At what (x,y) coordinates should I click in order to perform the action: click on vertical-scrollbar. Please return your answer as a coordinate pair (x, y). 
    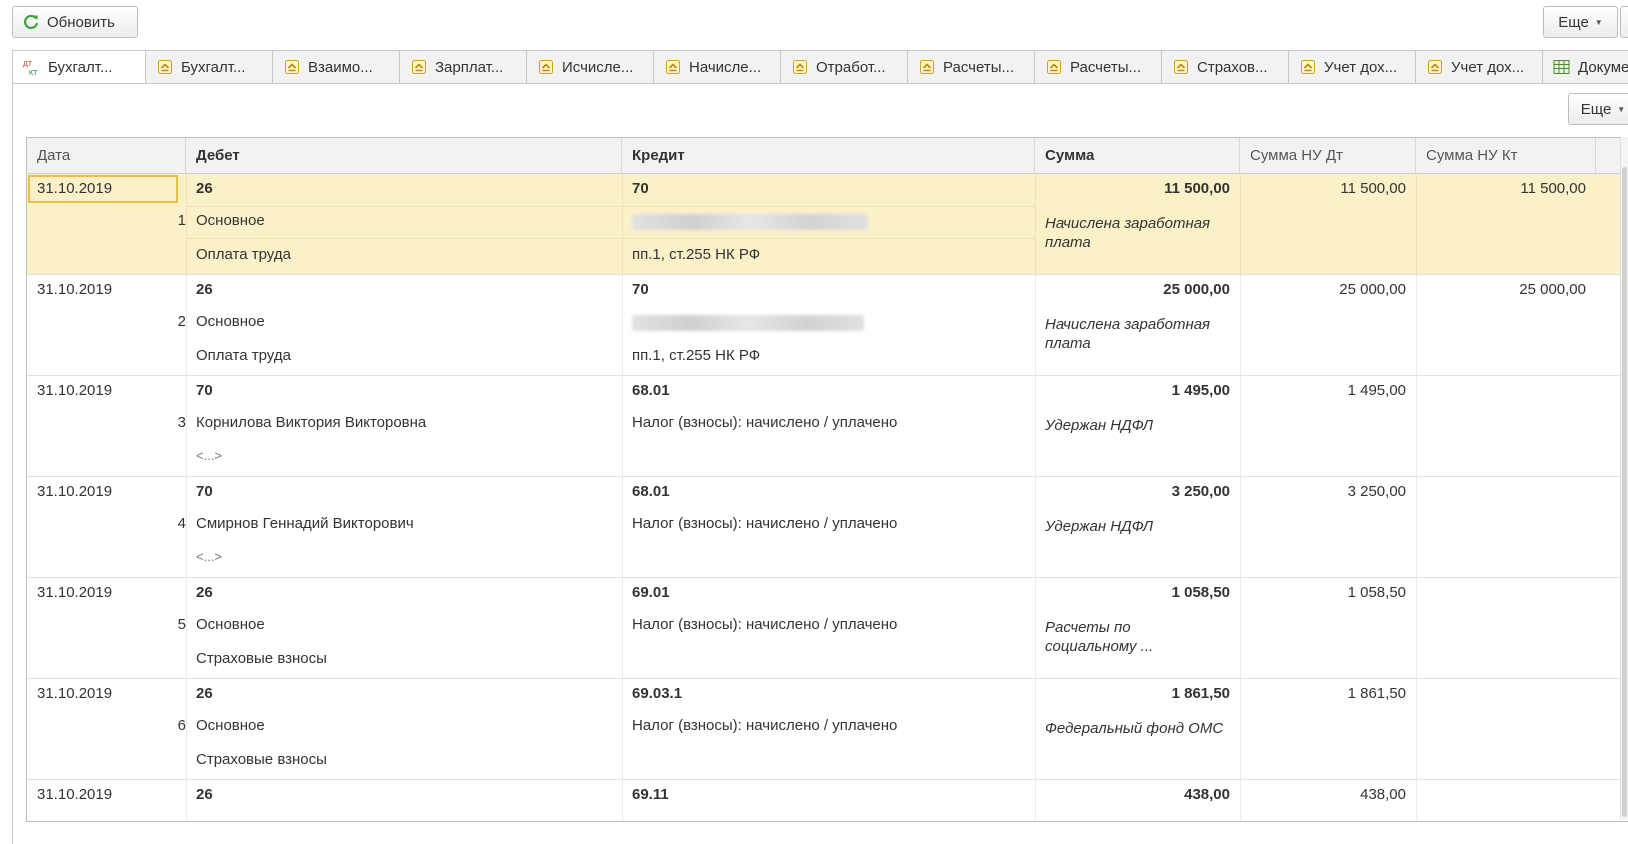
    Looking at the image, I should click on (1624, 478).